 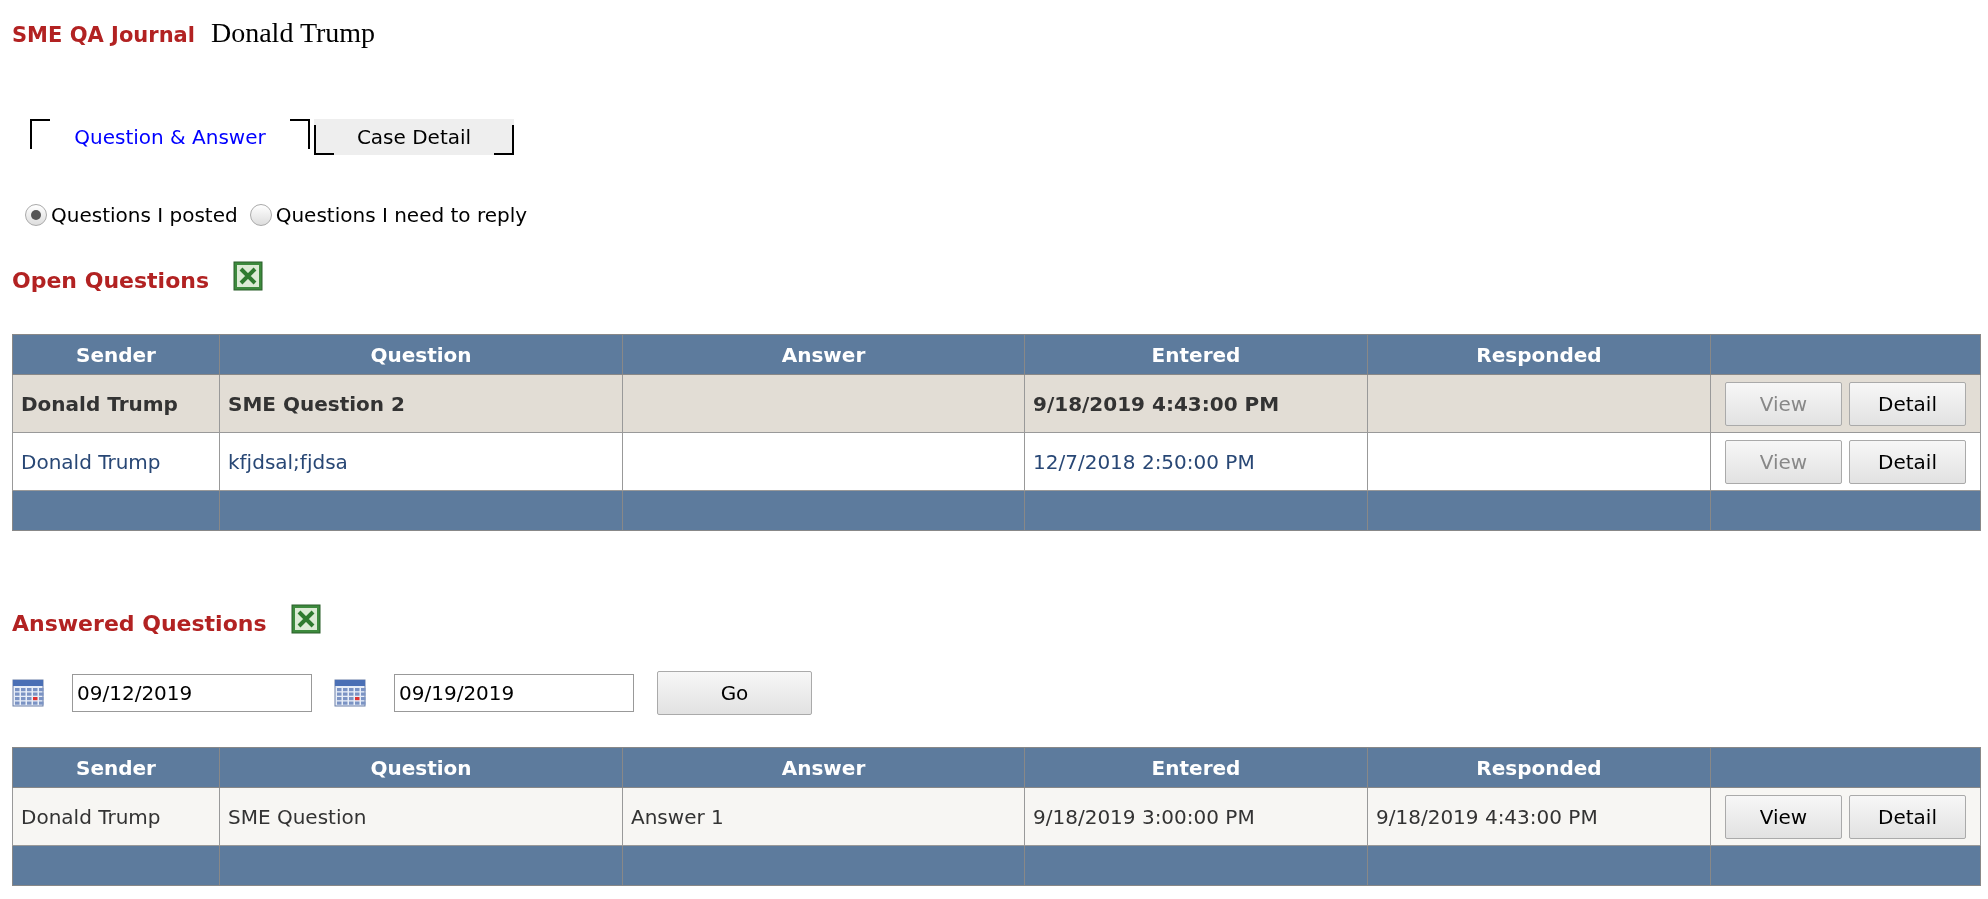 What do you see at coordinates (110, 280) in the screenshot?
I see `section-title: Open Questions` at bounding box center [110, 280].